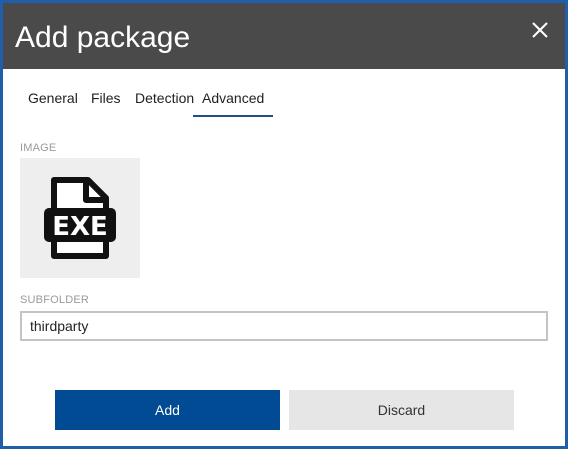 The width and height of the screenshot is (568, 449). Describe the element at coordinates (284, 36) in the screenshot. I see `dialog-titlebar: Add package` at that location.